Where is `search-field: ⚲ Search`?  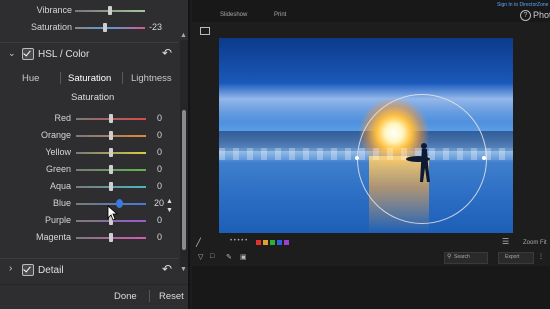
search-field: ⚲ Search is located at coordinates (466, 258).